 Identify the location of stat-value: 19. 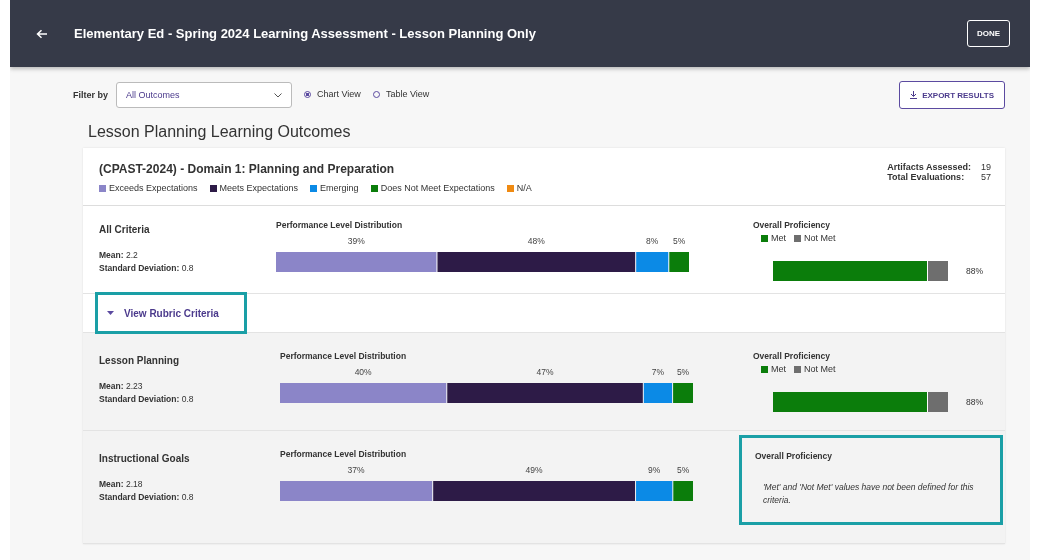
(986, 167).